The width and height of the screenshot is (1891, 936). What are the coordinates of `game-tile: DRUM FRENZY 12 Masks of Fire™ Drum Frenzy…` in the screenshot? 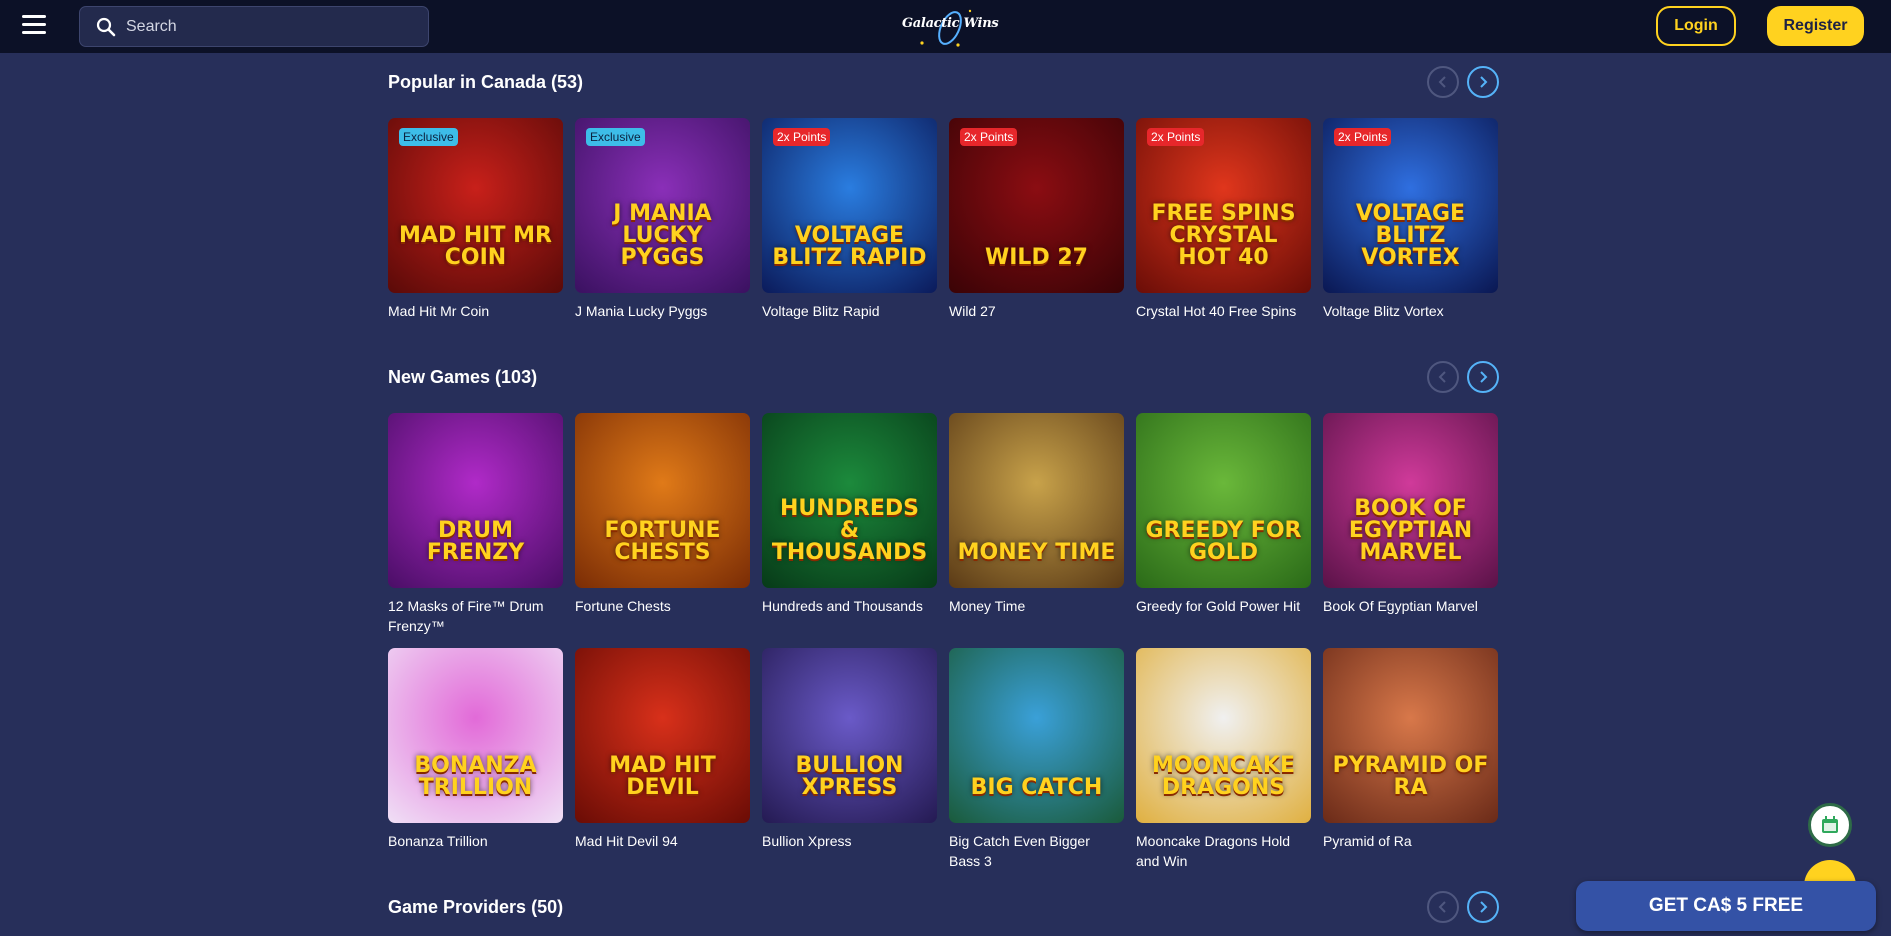 It's located at (475, 524).